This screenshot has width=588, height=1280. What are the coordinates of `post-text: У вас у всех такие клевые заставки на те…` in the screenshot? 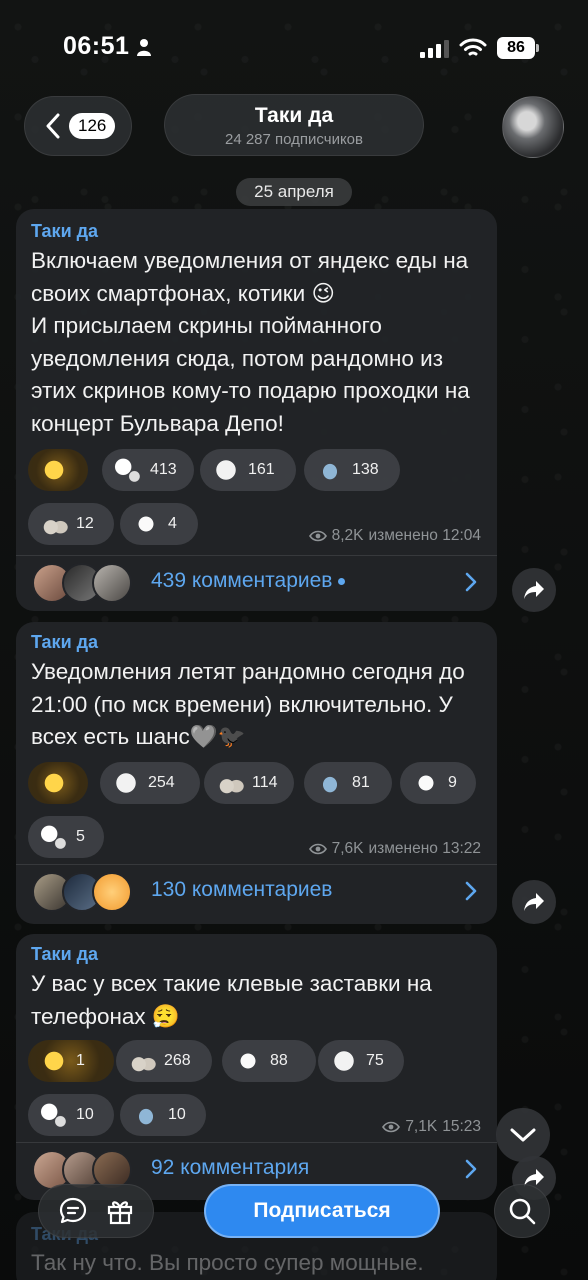 It's located at (231, 1000).